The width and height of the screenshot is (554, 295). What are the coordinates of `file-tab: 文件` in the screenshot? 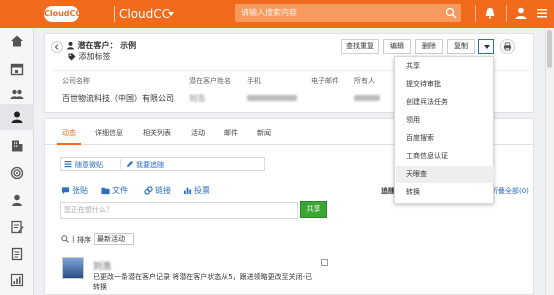 It's located at (120, 190).